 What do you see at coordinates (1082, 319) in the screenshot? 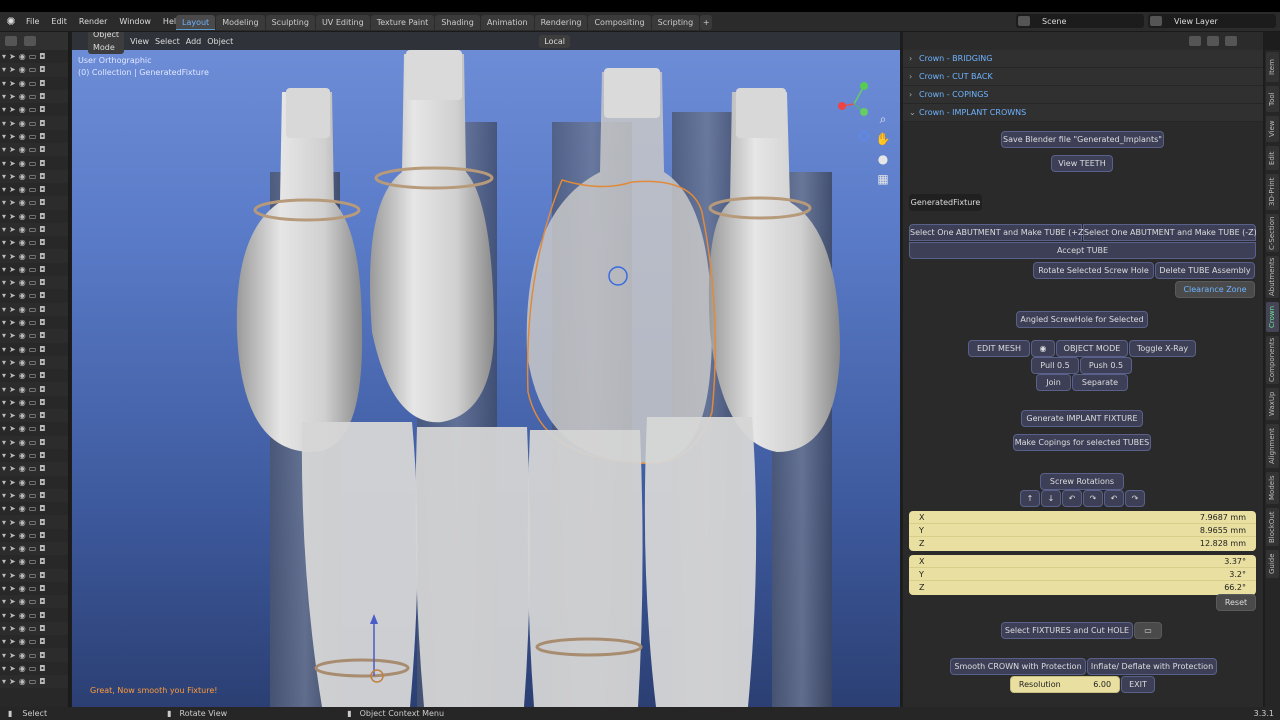
I see `angled-screwhole-button: Angled ScrewHole for Selected` at bounding box center [1082, 319].